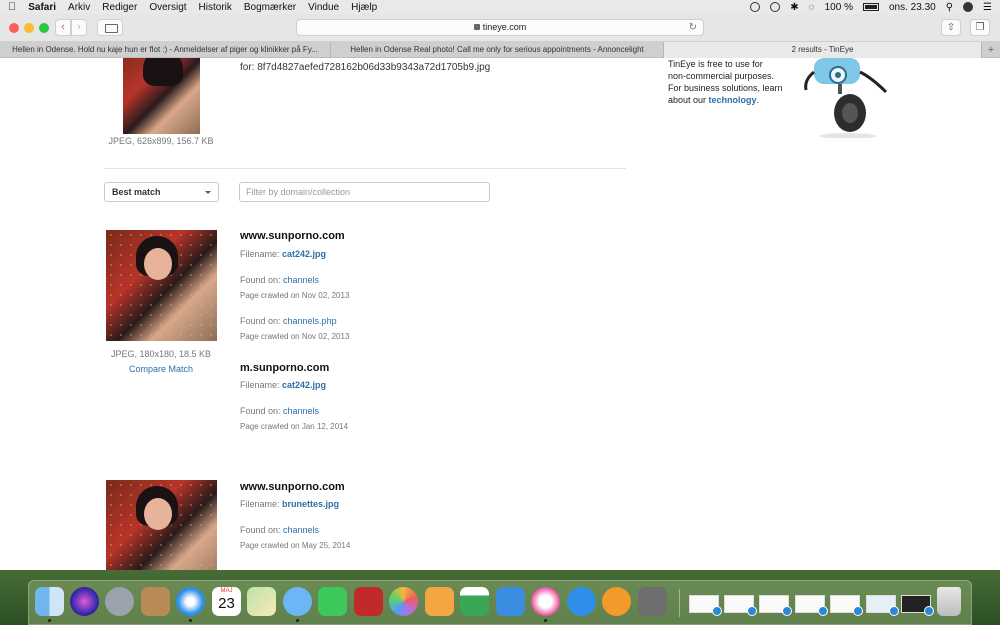 Image resolution: width=1000 pixels, height=625 pixels. Describe the element at coordinates (755, 7) in the screenshot. I see `sync-icon` at that location.